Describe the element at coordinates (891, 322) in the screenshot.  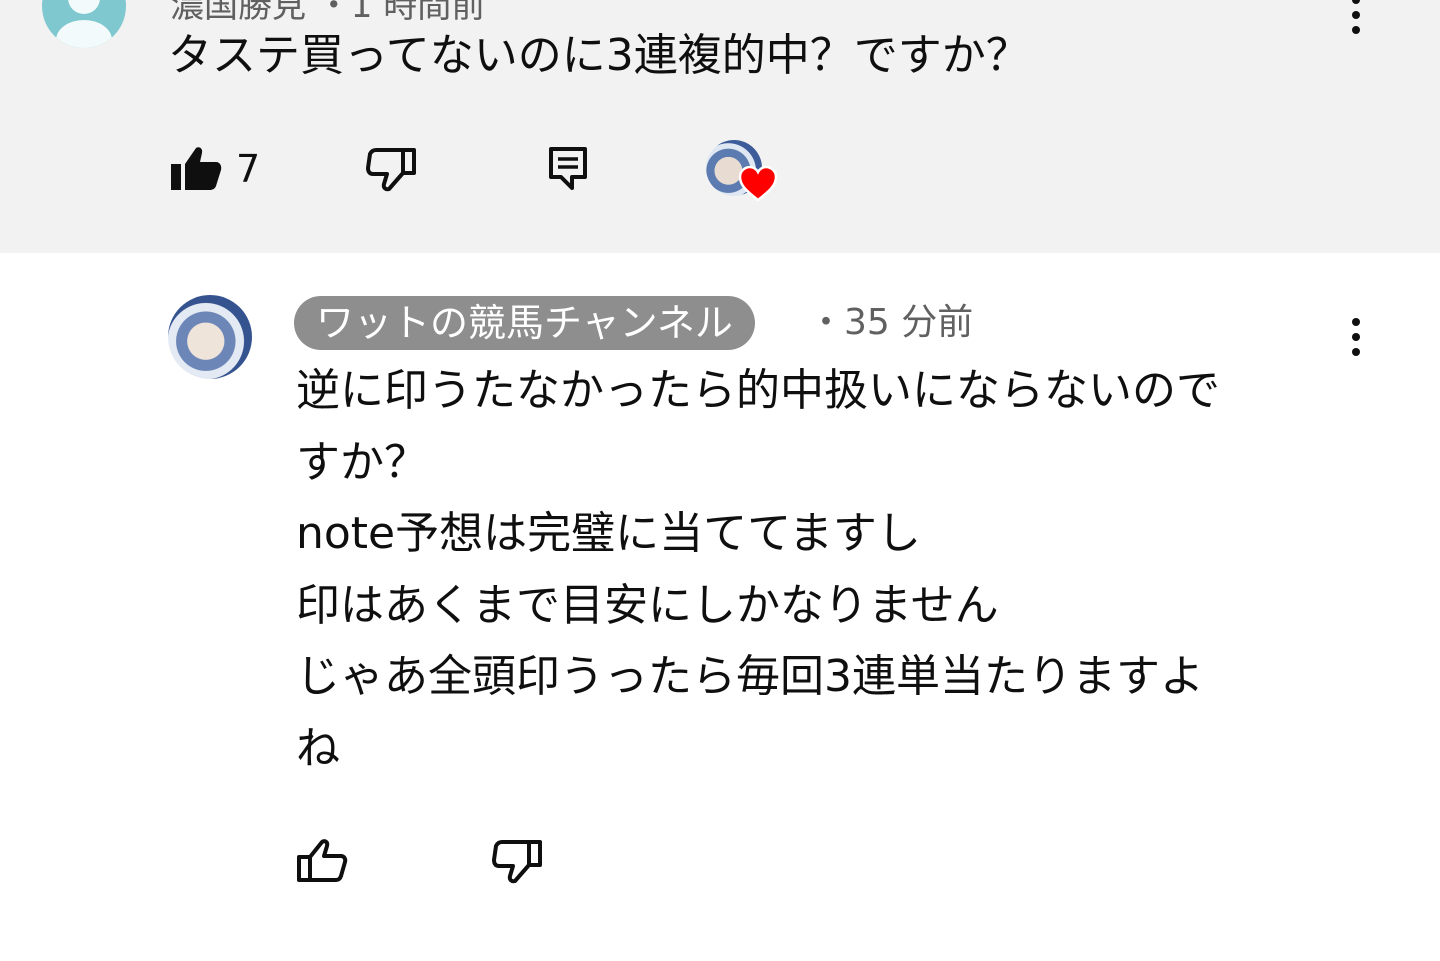
I see `reply-timestamp: ・35 分前` at that location.